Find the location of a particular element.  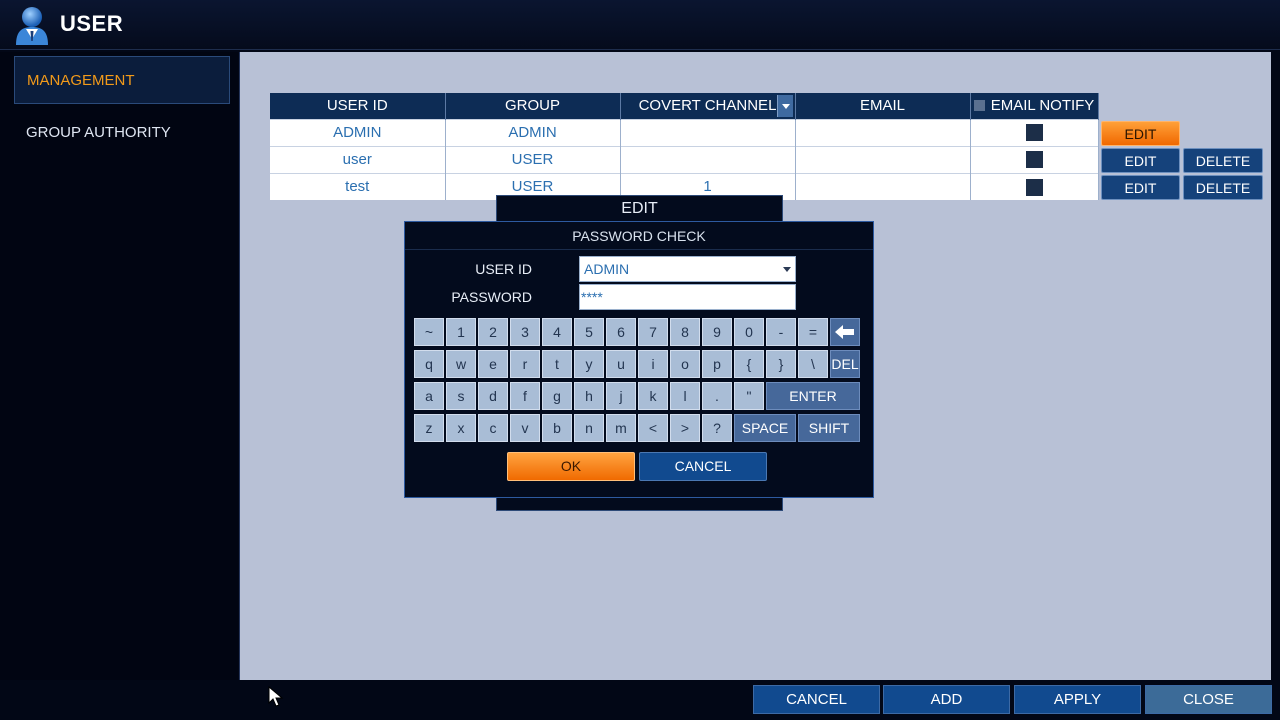

key: { is located at coordinates (749, 364).